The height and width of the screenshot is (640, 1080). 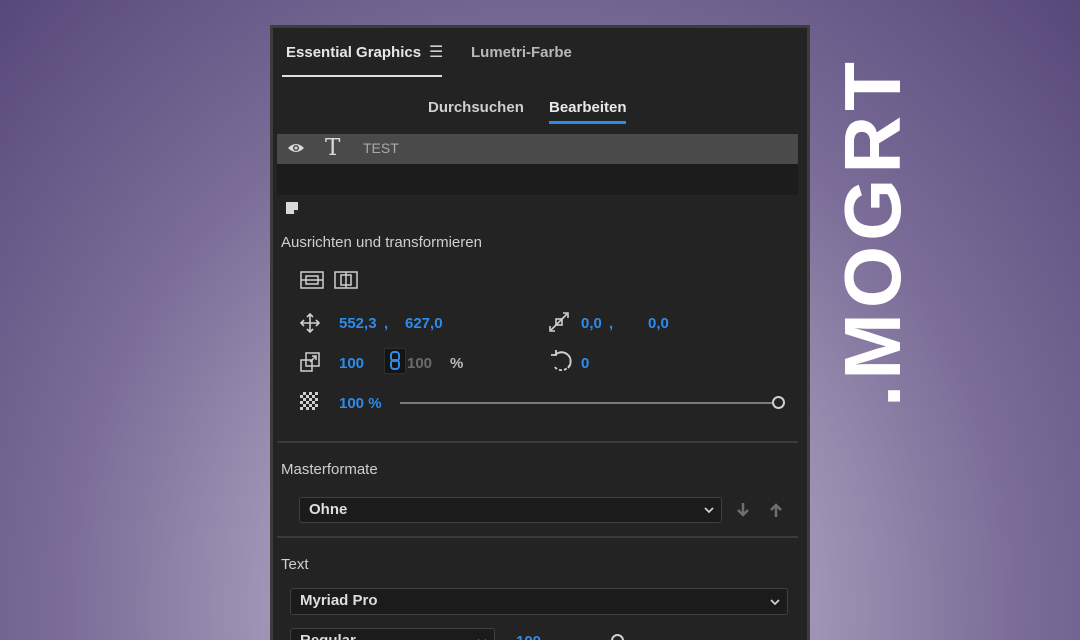 I want to click on font-family-dropdown: Myriad Pro, so click(x=539, y=601).